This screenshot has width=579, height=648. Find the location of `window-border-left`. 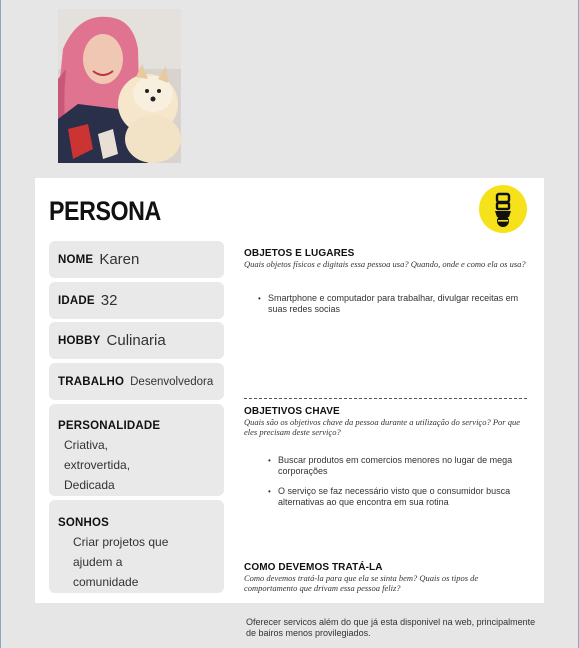

window-border-left is located at coordinates (0, 324).